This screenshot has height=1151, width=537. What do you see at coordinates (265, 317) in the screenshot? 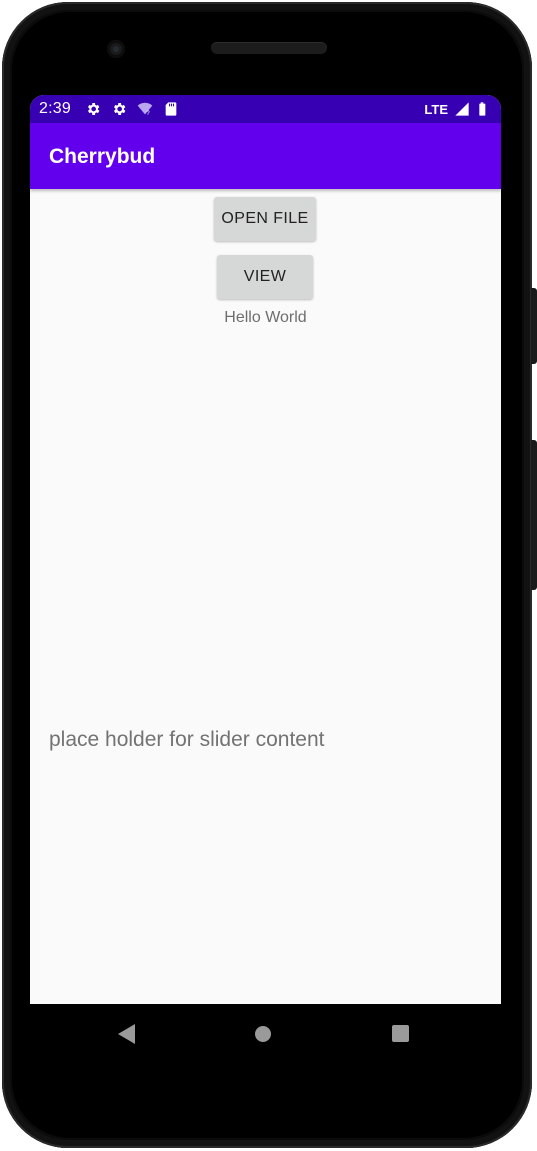
I see `hello-text: Hello World` at bounding box center [265, 317].